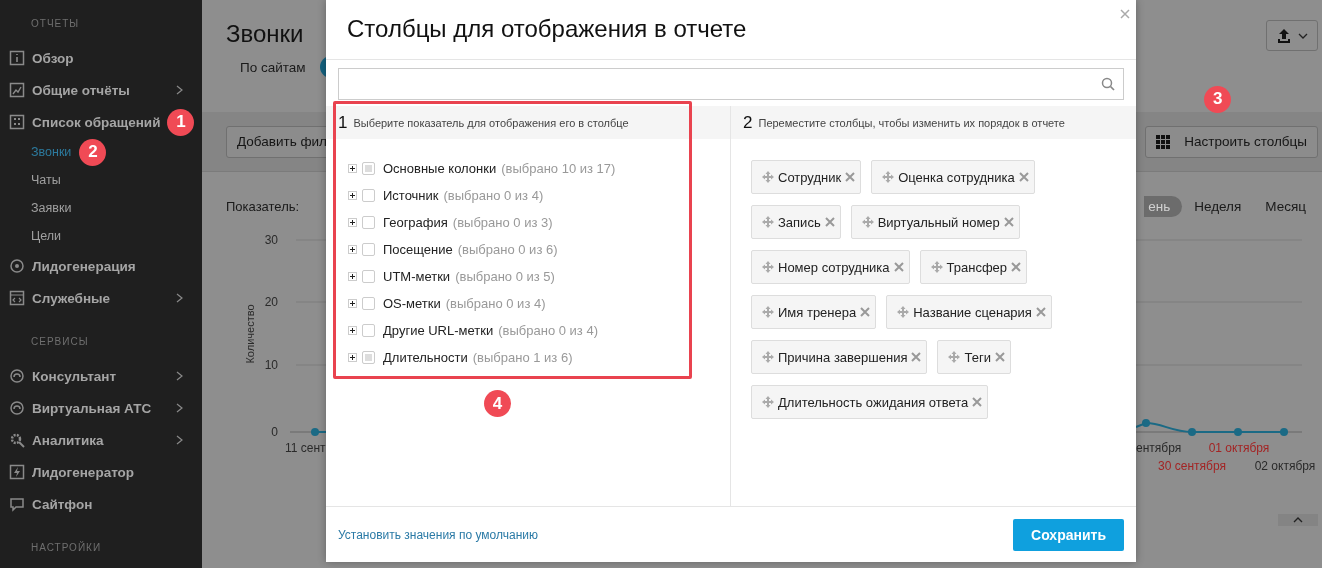  What do you see at coordinates (731, 84) in the screenshot?
I see `search-field` at bounding box center [731, 84].